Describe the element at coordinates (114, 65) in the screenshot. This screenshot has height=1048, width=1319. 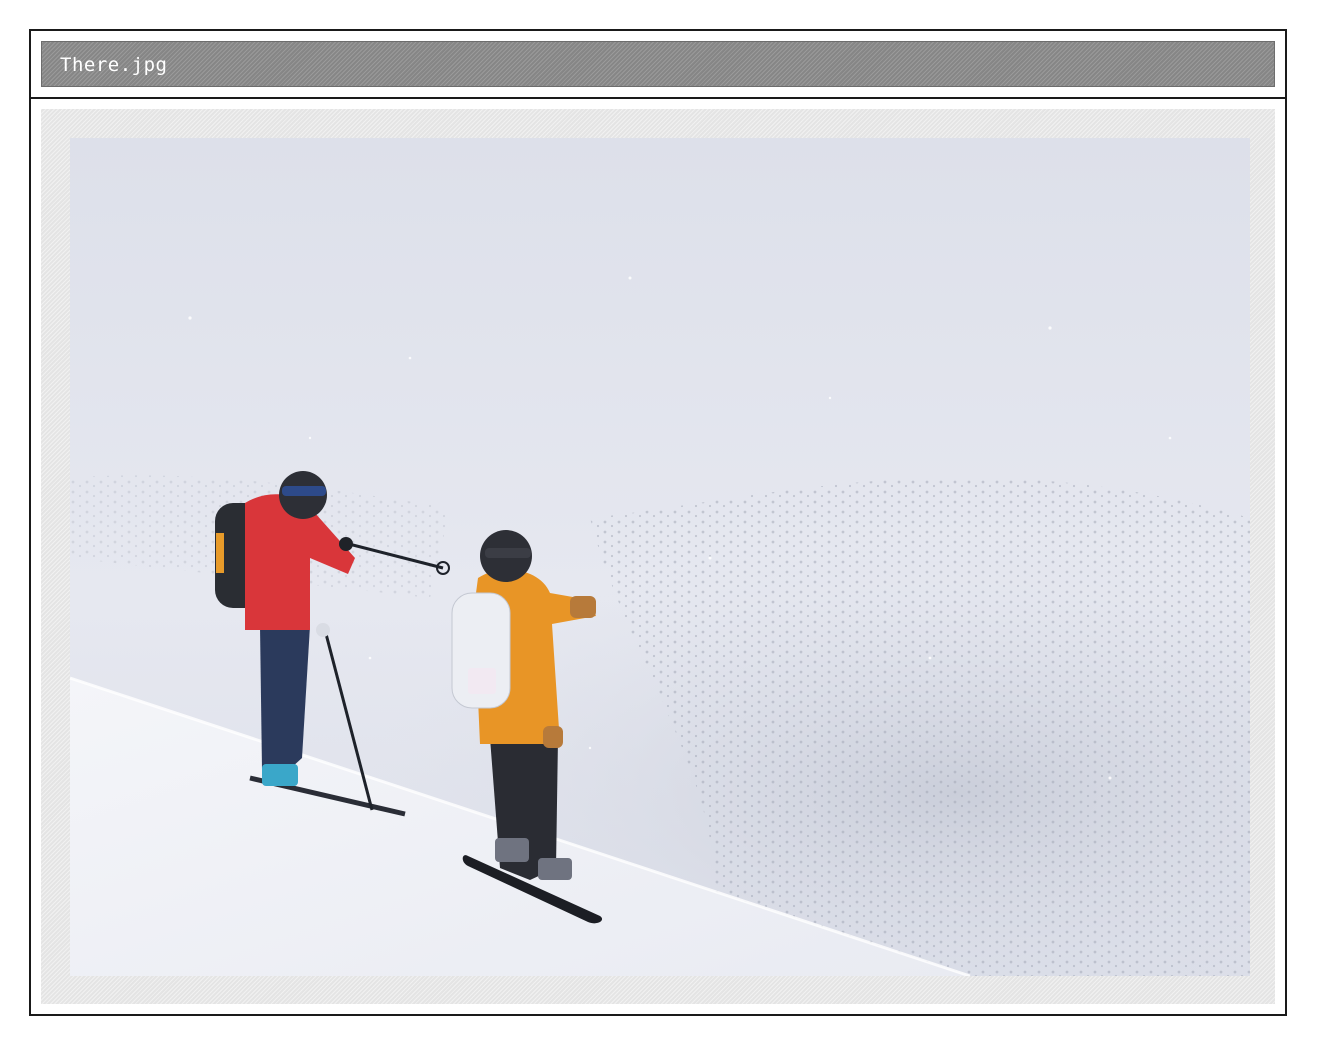
I see `window-title: There.jpg` at that location.